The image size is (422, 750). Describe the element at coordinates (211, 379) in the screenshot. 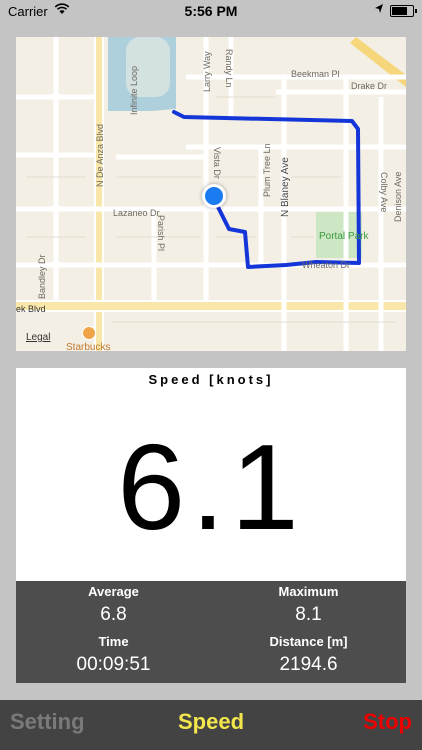

I see `speed-label: Speed [knots]` at that location.